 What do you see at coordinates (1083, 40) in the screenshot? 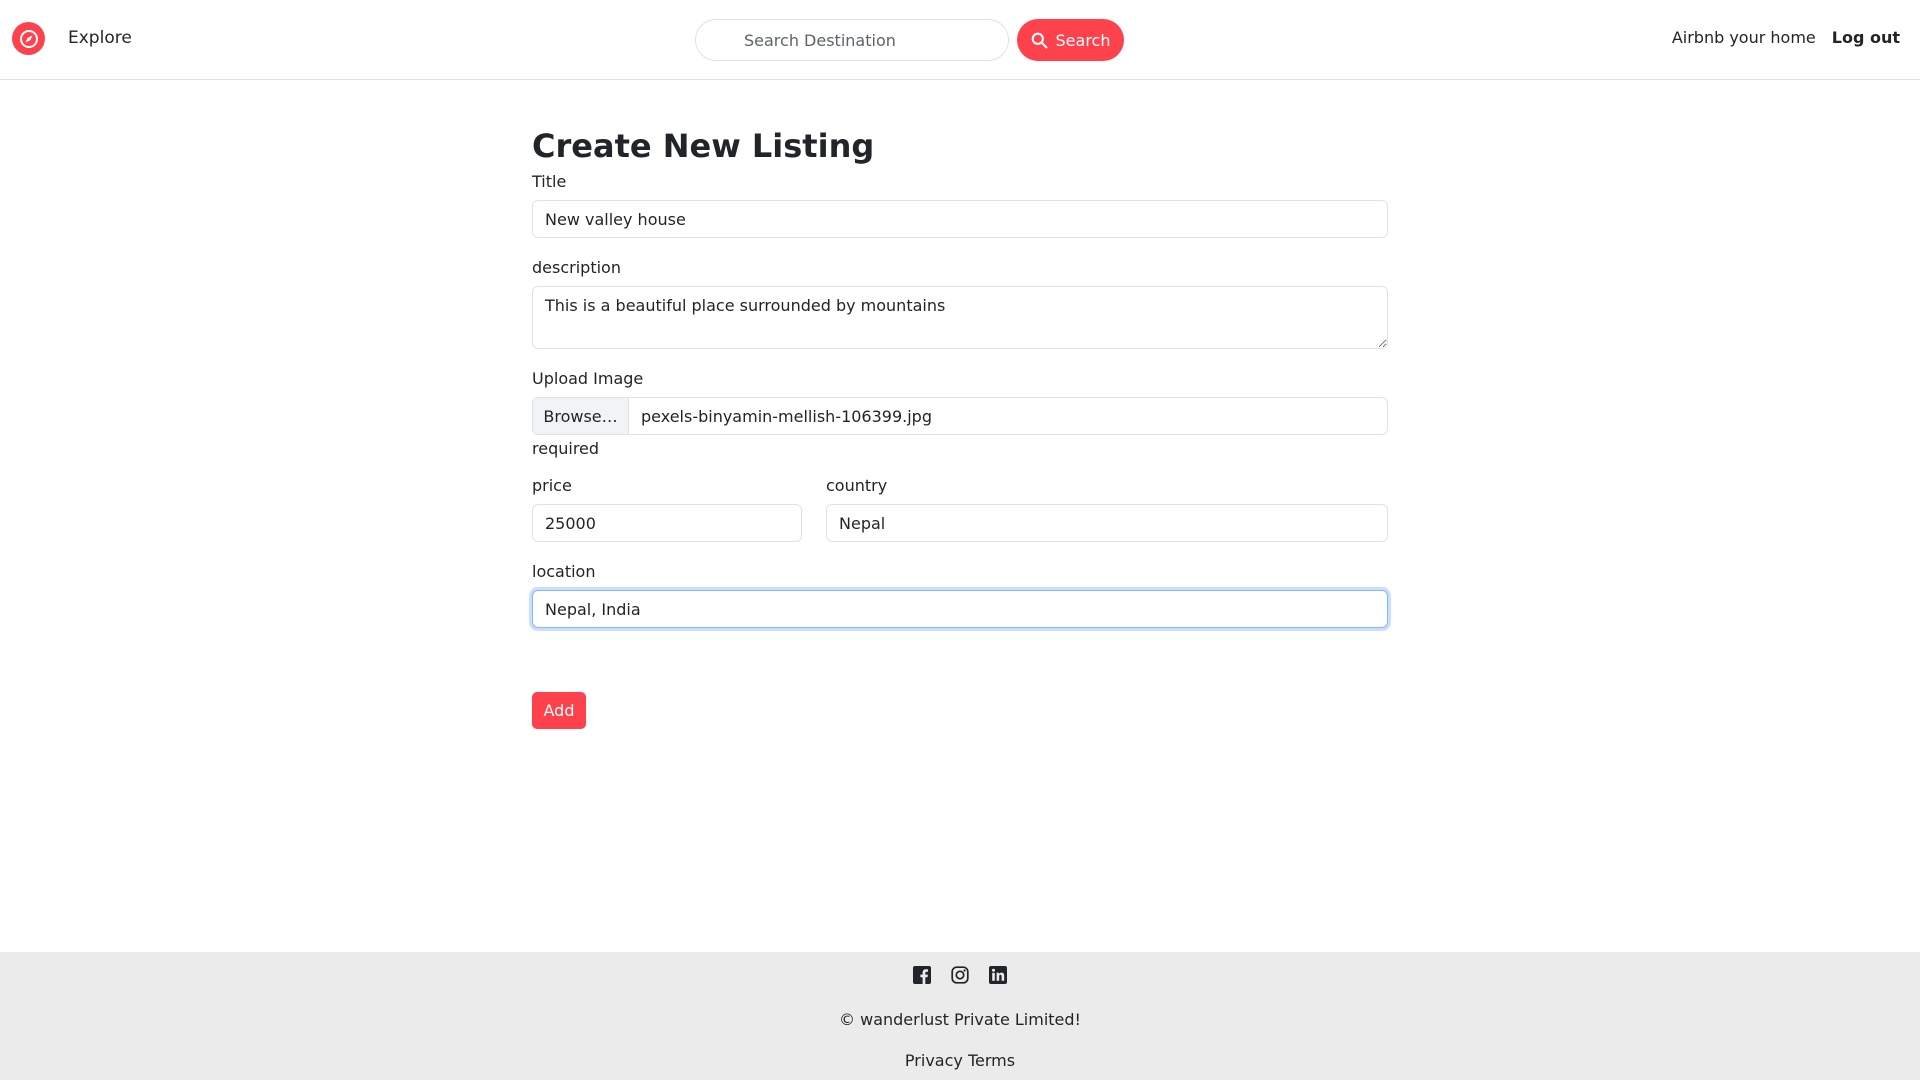
I see `search-button-label: Search` at bounding box center [1083, 40].